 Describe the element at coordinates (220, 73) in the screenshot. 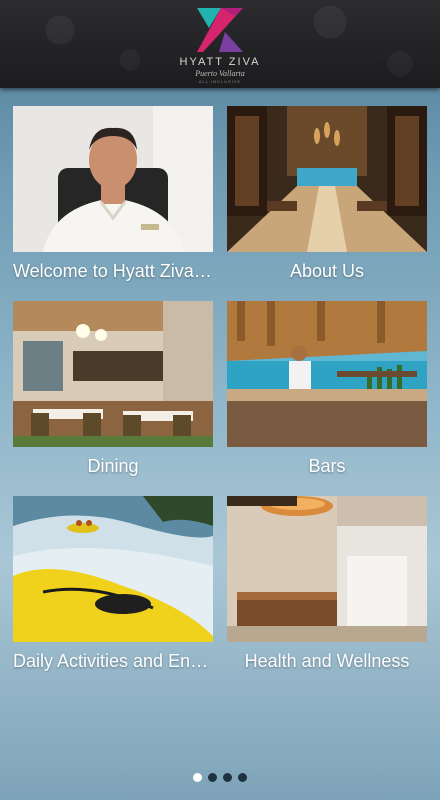

I see `logo-subtitle: Puerto Vallarta` at that location.